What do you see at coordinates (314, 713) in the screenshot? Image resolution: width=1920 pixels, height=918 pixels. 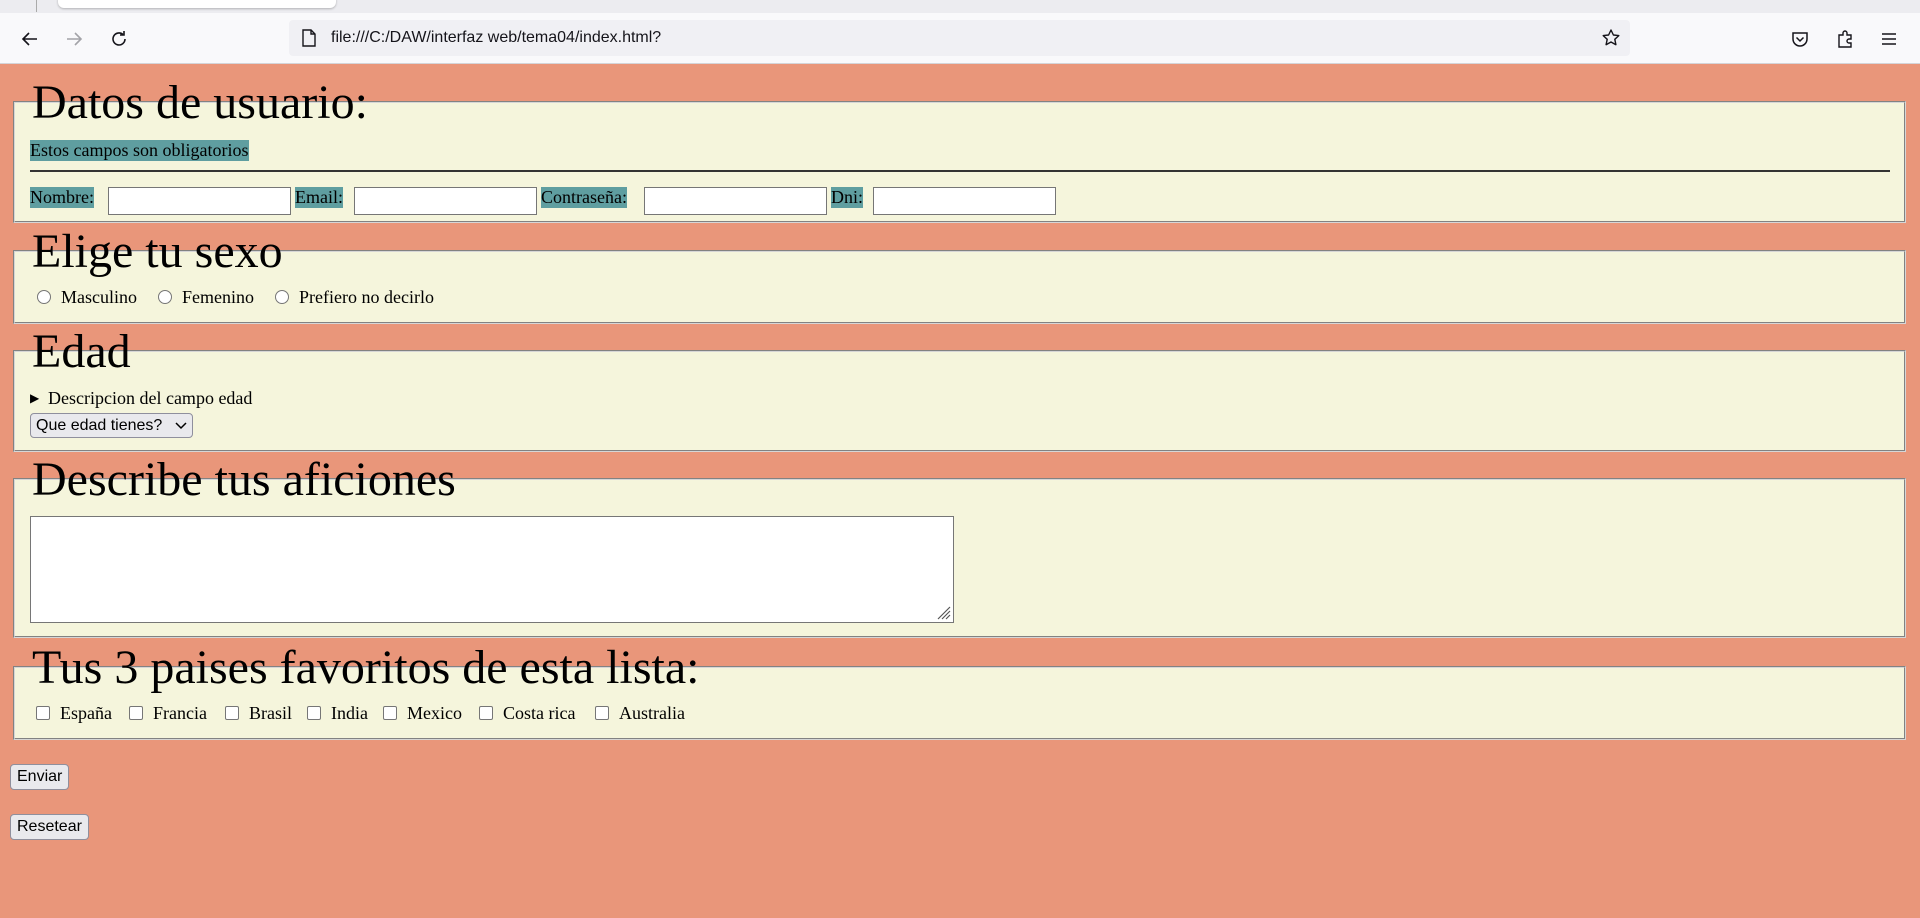 I see `checkbox-india` at bounding box center [314, 713].